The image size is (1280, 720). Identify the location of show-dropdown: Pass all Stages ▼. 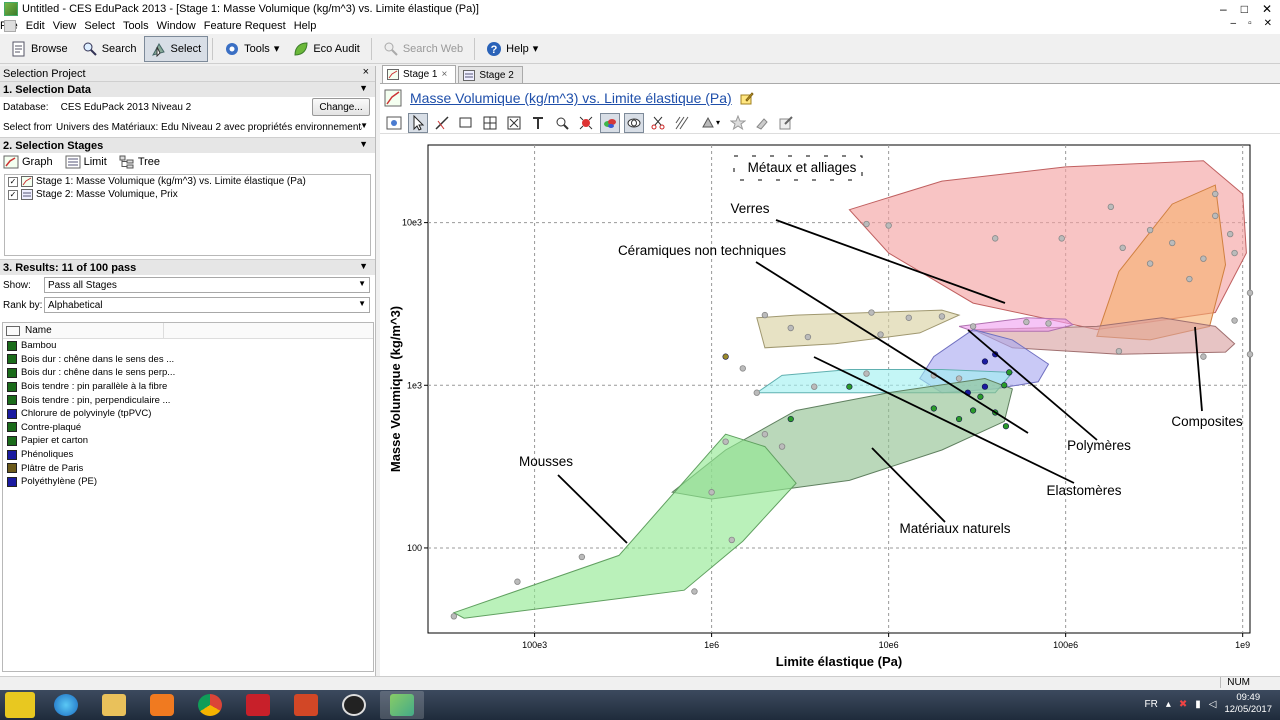
(207, 285).